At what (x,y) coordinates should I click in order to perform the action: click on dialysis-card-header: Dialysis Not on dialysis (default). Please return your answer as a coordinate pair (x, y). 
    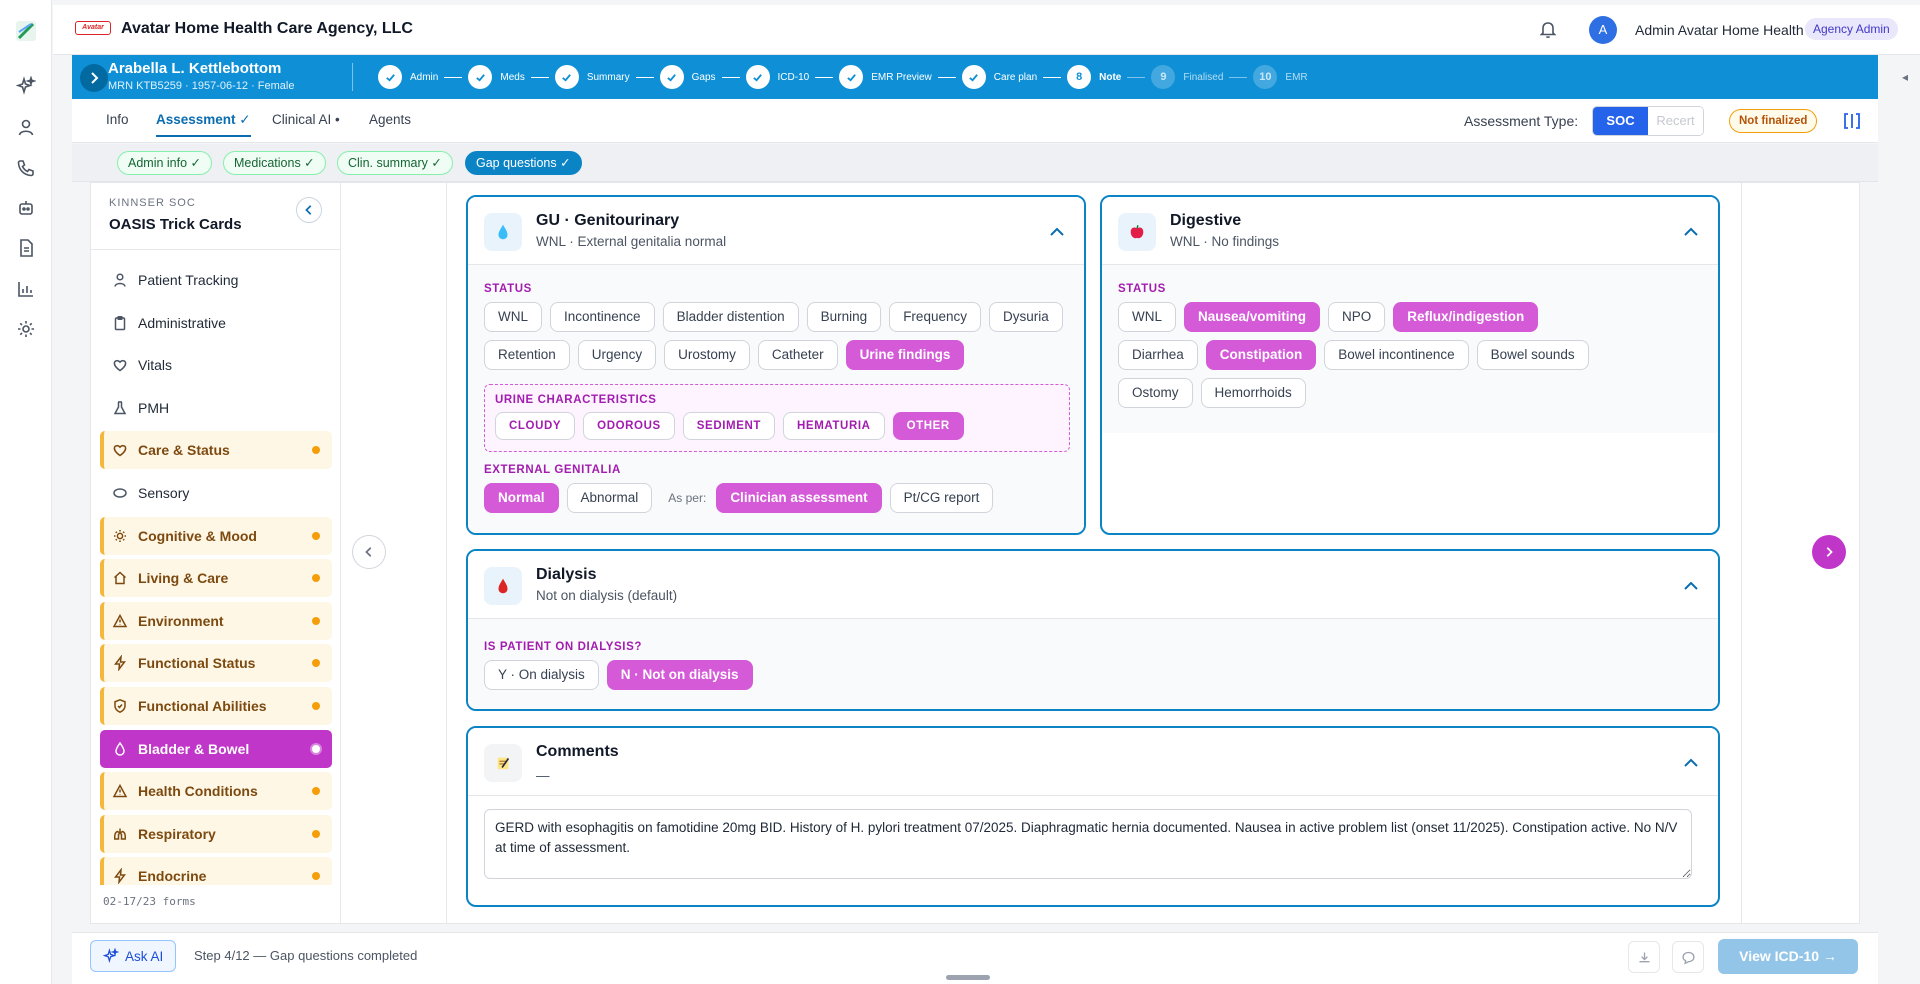
    Looking at the image, I should click on (1093, 585).